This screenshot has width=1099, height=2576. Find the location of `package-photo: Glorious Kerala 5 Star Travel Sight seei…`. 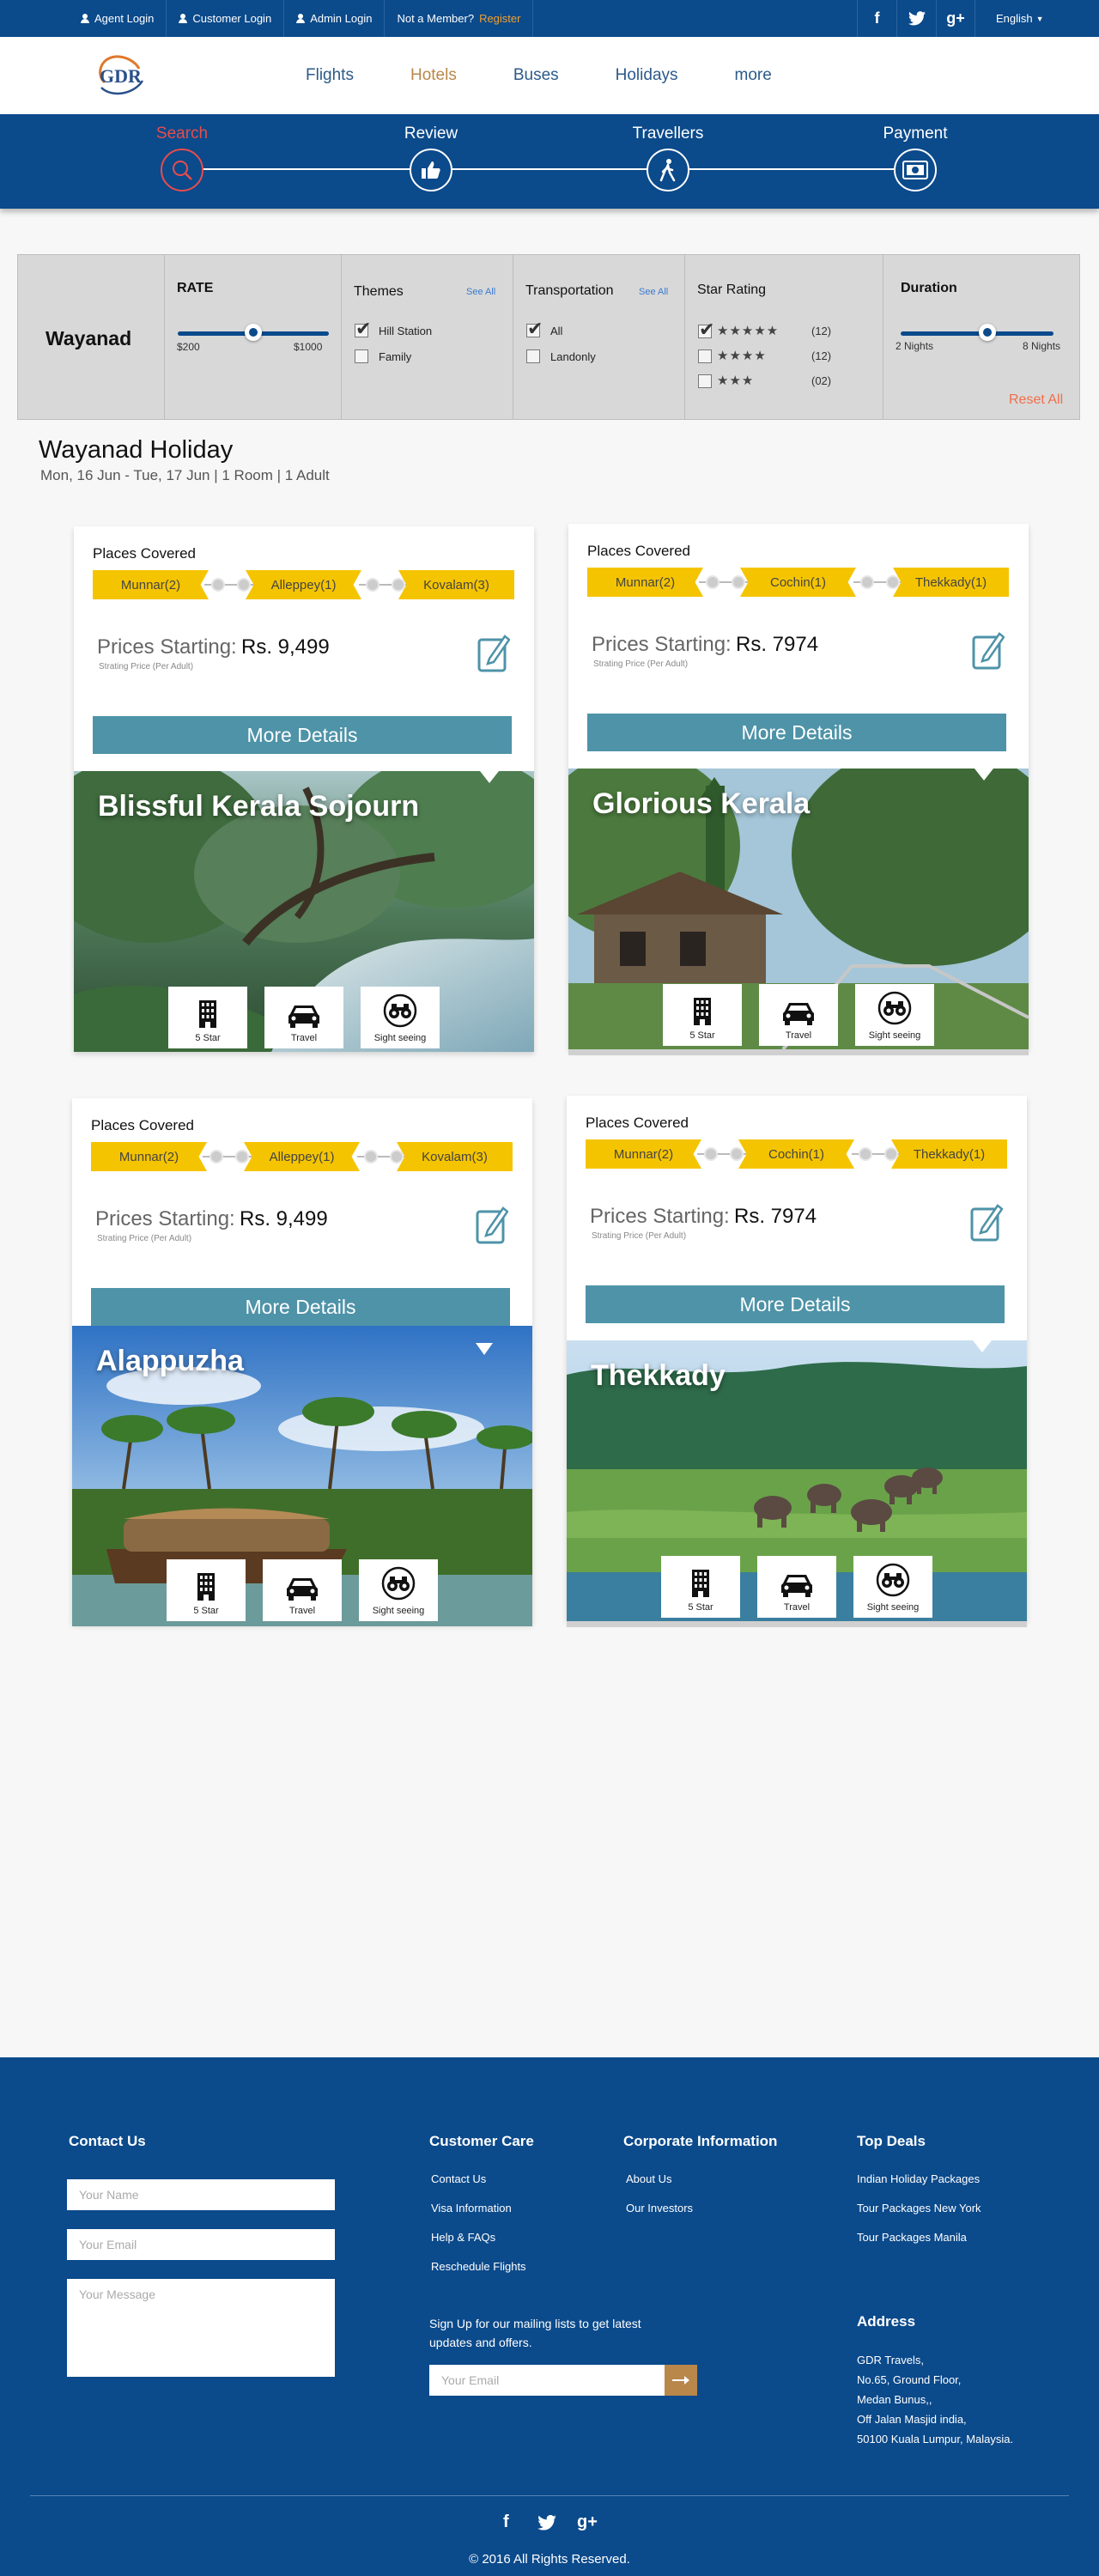

package-photo: Glorious Kerala 5 Star Travel Sight seei… is located at coordinates (798, 909).